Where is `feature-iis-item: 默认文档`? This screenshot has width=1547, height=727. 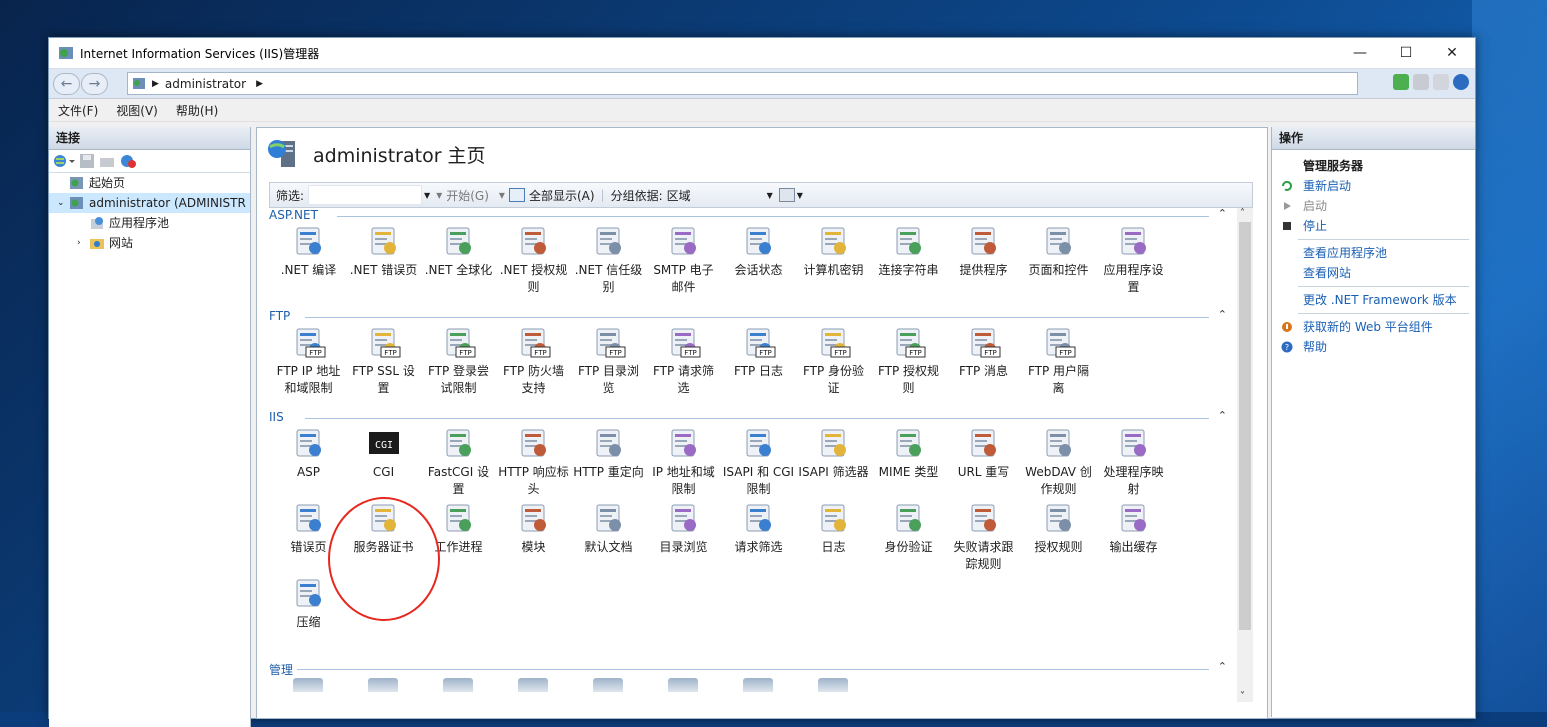
feature-iis-item: 默认文档 is located at coordinates (608, 528).